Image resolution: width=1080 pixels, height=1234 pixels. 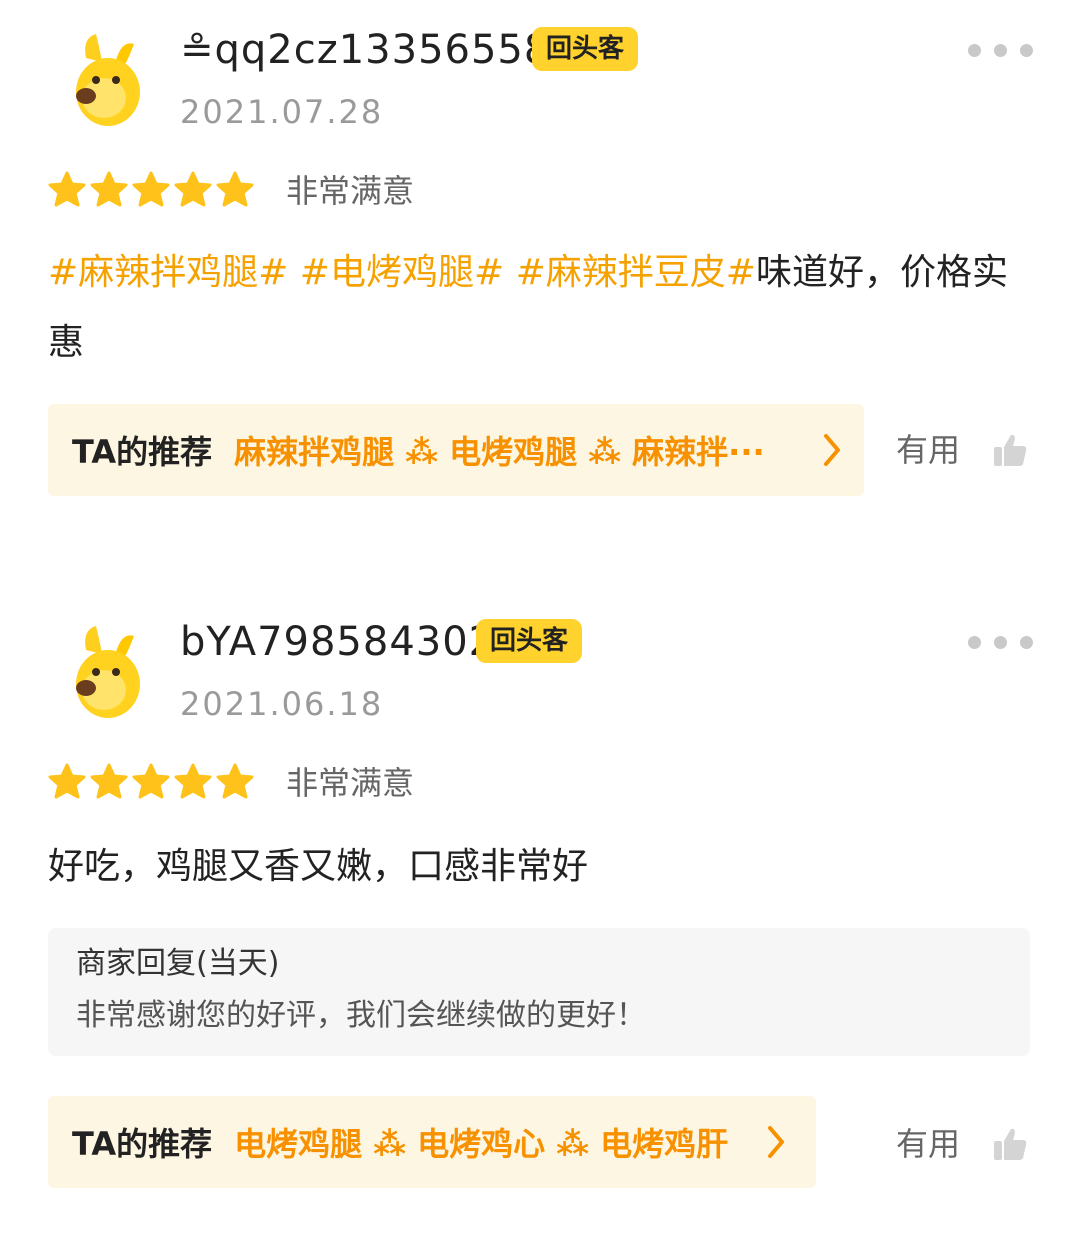 What do you see at coordinates (539, 992) in the screenshot?
I see `merchant-reply: 商家回复(当天) 非常感谢您的好评，我们会继续做的更好！` at bounding box center [539, 992].